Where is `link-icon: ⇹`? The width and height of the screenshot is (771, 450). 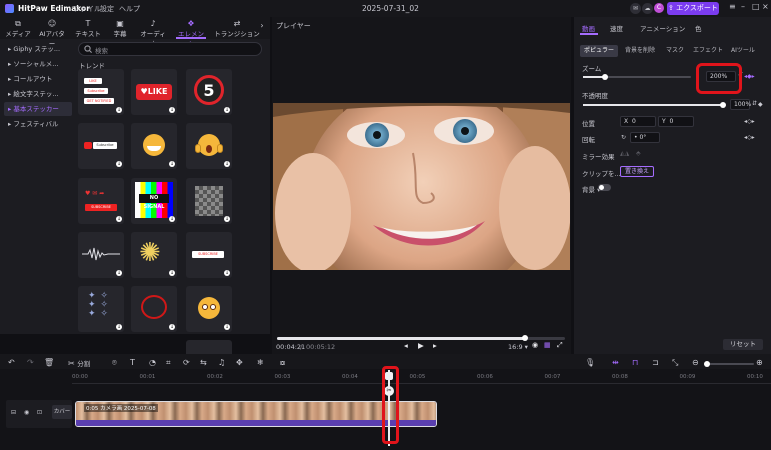 link-icon: ⇹ is located at coordinates (615, 362).